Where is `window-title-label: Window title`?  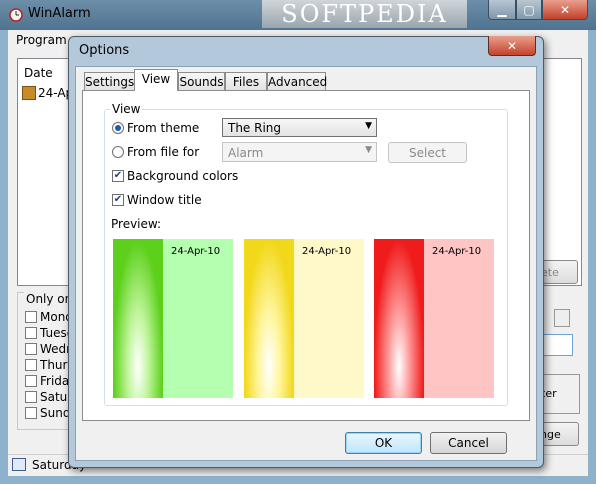
window-title-label: Window title is located at coordinates (164, 200).